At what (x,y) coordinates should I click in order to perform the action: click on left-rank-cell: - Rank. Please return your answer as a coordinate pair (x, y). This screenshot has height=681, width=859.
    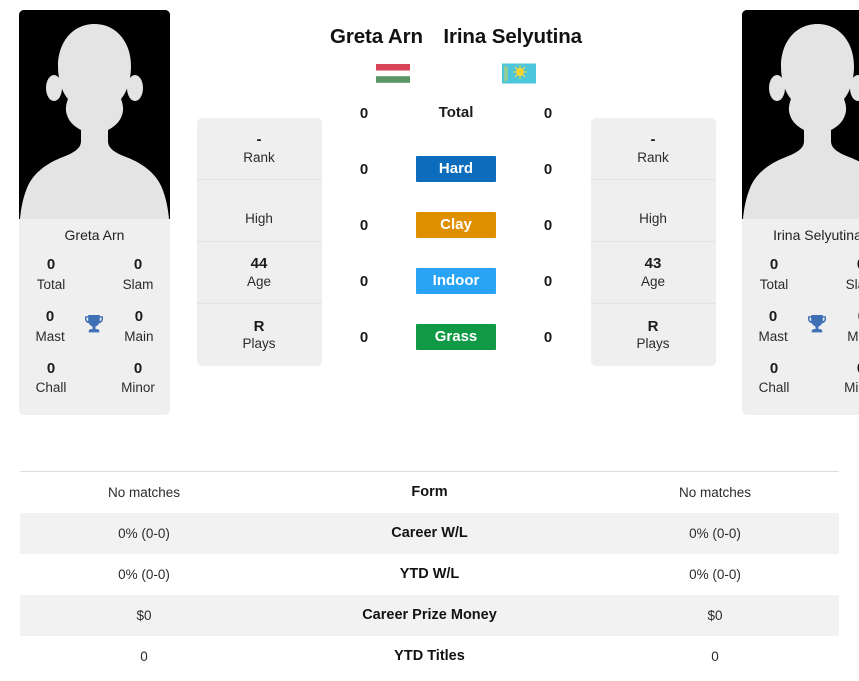
    Looking at the image, I should click on (259, 149).